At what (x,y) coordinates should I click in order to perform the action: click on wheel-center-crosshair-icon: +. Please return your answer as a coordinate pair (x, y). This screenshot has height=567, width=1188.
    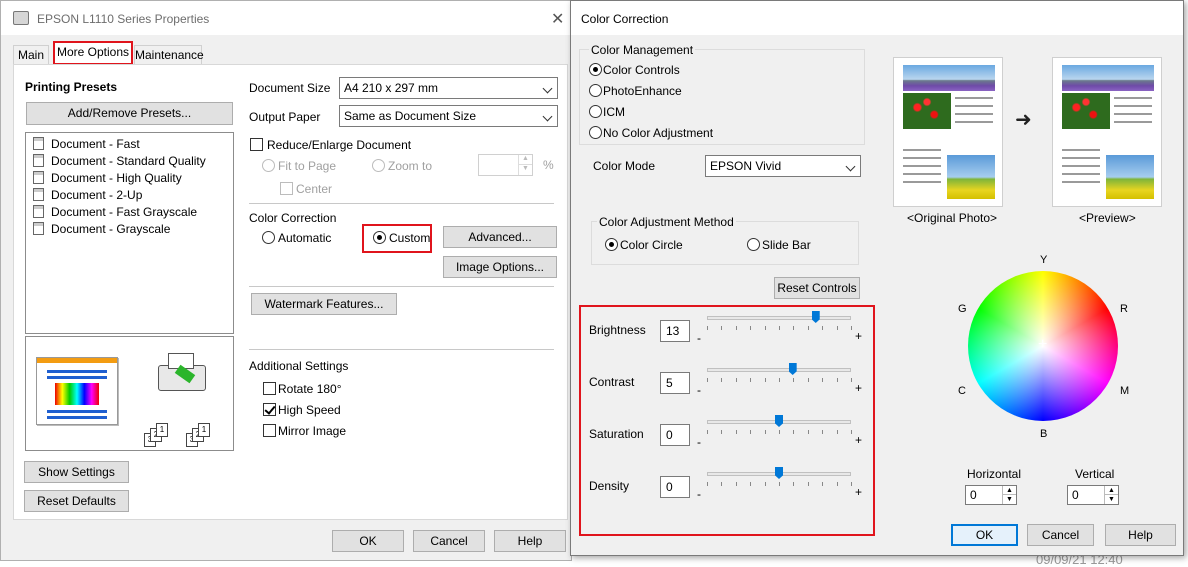
    Looking at the image, I should click on (1043, 344).